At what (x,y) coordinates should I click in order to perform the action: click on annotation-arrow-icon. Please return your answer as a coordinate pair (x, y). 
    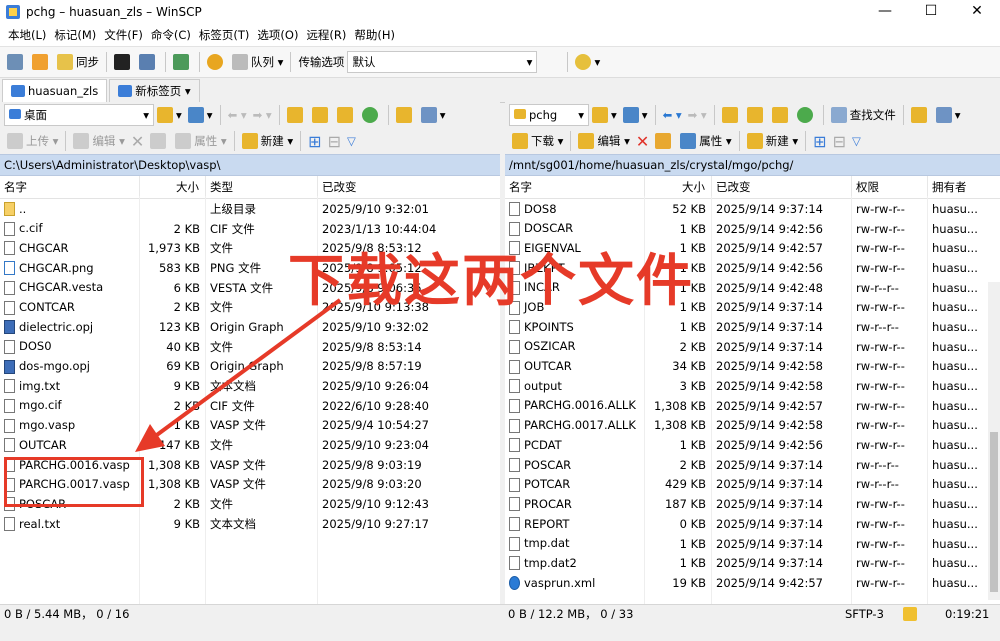
    Looking at the image, I should click on (238, 375).